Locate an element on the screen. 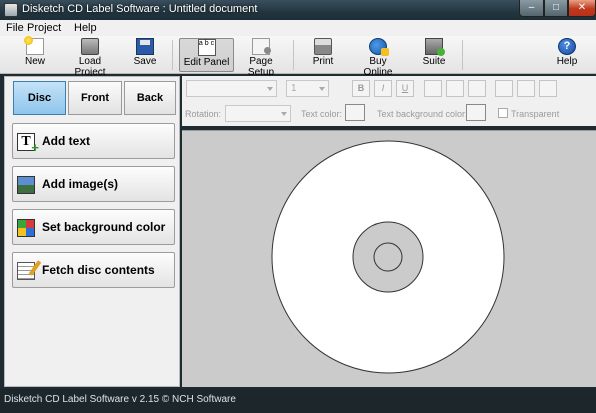  text-color-swatch is located at coordinates (355, 112).